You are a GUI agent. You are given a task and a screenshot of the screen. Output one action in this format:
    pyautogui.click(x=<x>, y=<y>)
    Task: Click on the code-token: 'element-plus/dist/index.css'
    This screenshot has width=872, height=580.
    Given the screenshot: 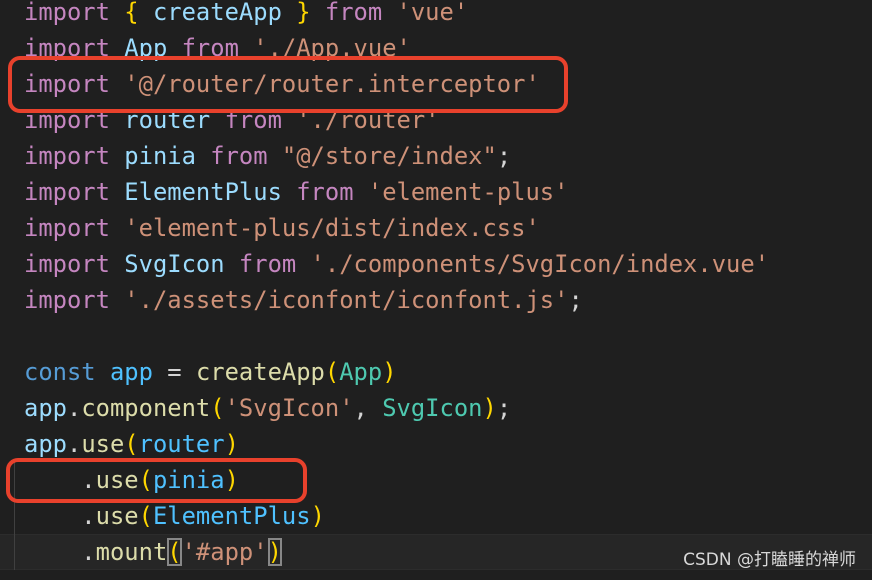 What is the action you would take?
    pyautogui.click(x=324, y=228)
    